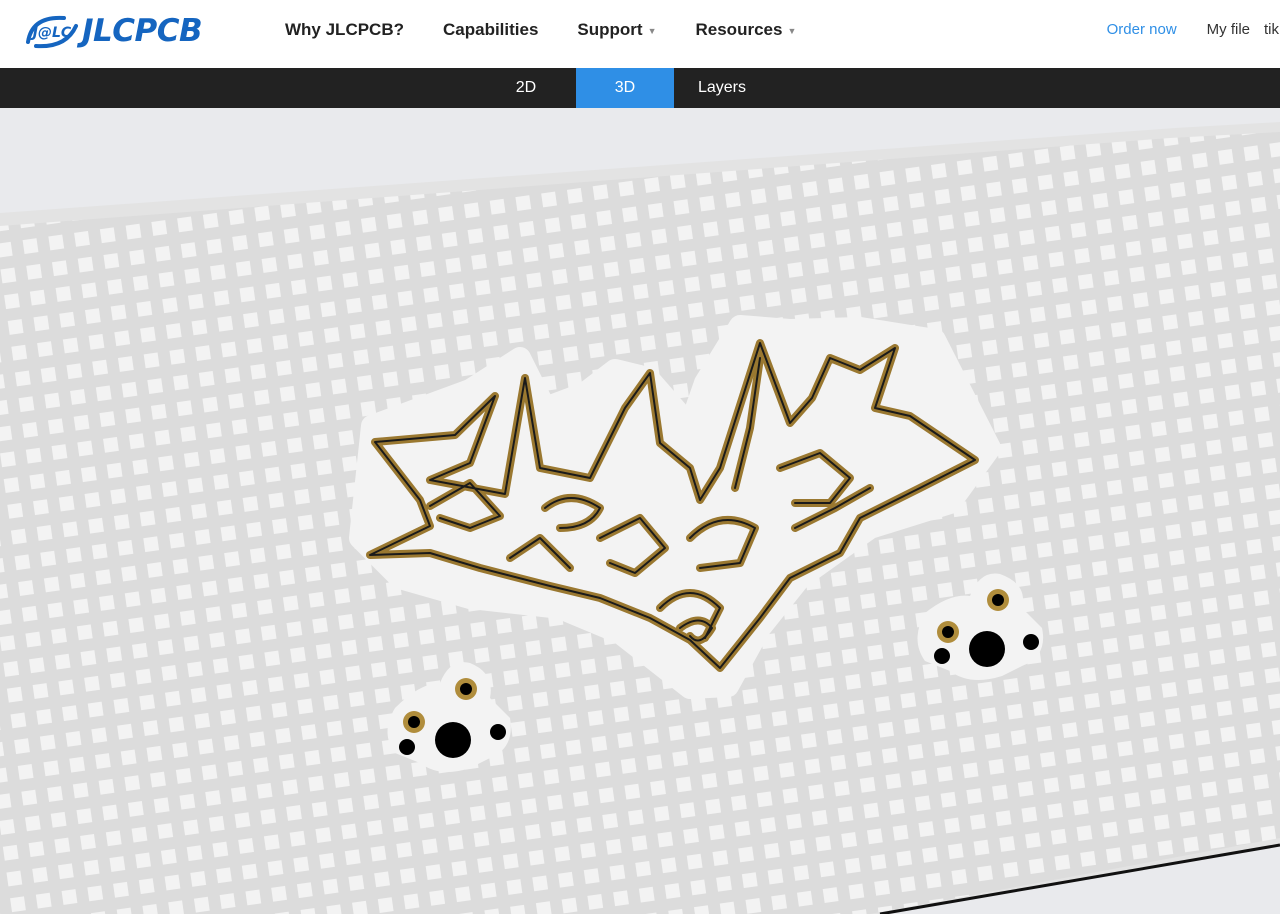 This screenshot has width=1280, height=914. What do you see at coordinates (722, 88) in the screenshot?
I see `tab-layers: Layers` at bounding box center [722, 88].